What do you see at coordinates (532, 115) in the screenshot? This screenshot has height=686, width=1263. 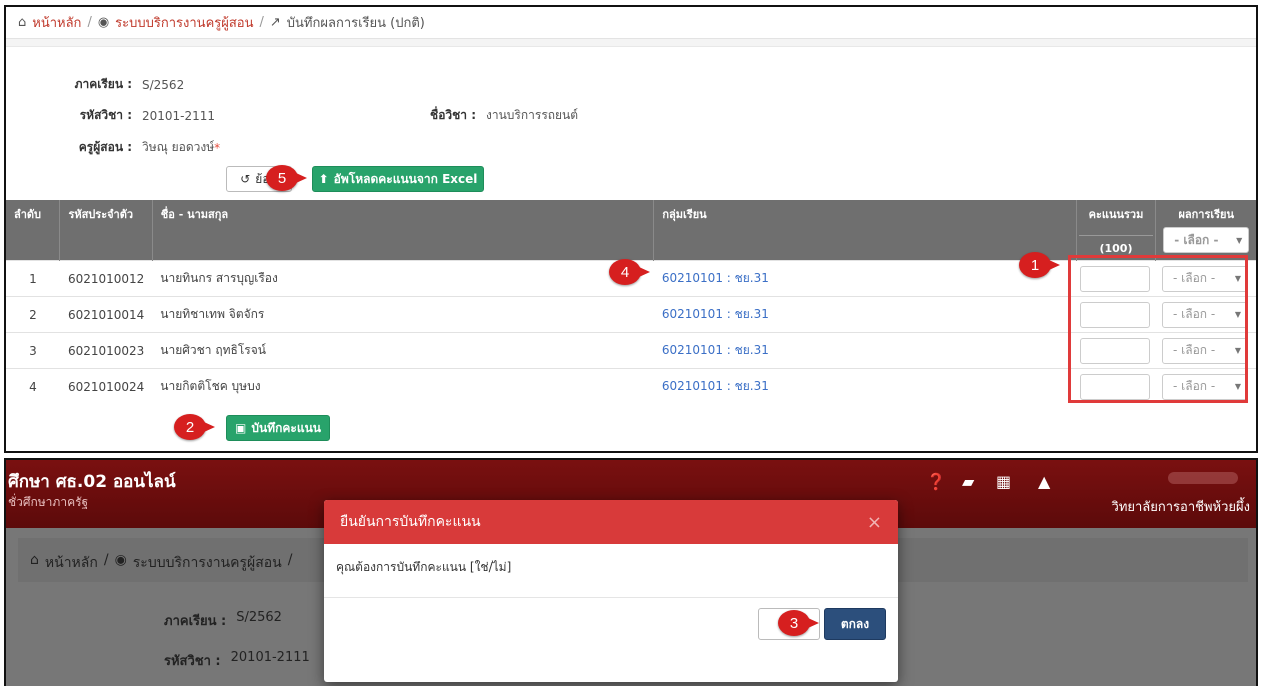 I see `subject-name-value: งานบริการรถยนต์` at bounding box center [532, 115].